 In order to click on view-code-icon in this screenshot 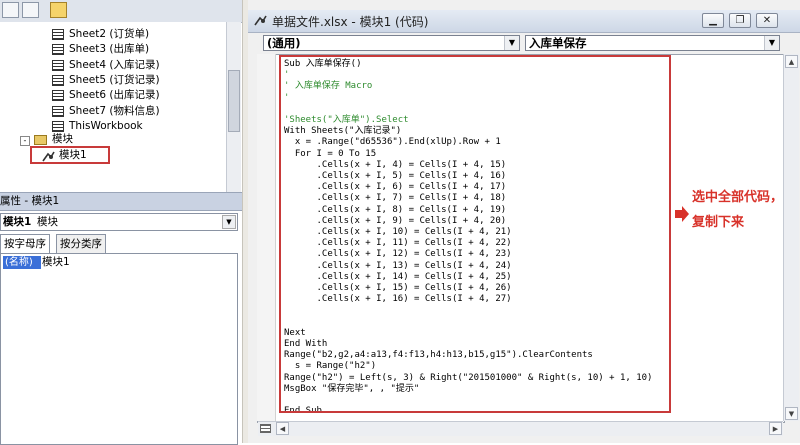, I will do `click(10, 10)`.